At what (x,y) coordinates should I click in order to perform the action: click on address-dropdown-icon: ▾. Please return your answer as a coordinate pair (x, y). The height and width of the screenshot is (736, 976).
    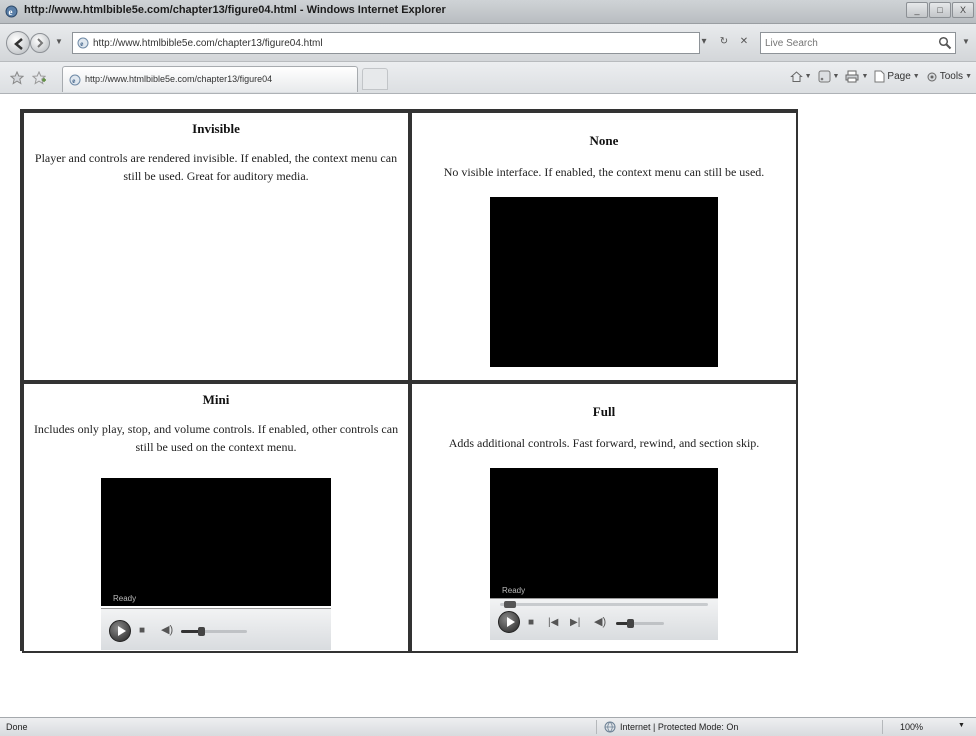
    Looking at the image, I should click on (704, 42).